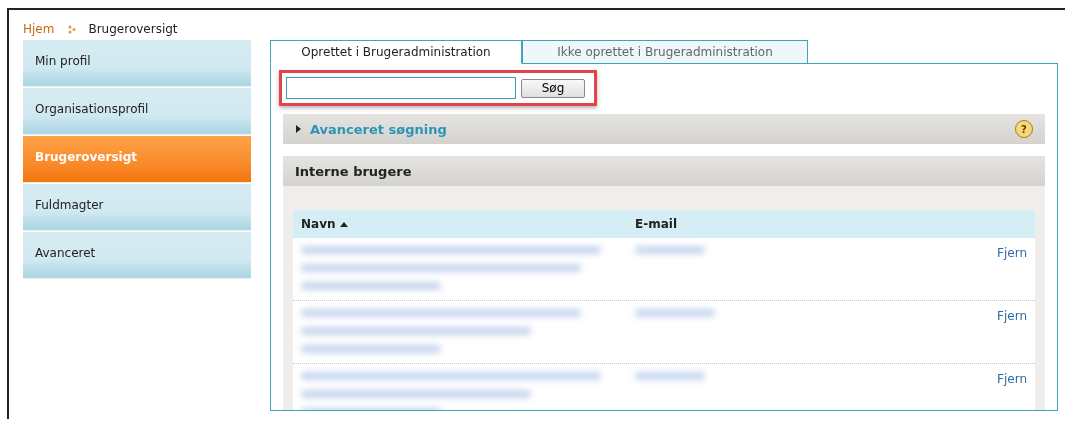  I want to click on breadcrumb-current: Brugeroversigt, so click(133, 29).